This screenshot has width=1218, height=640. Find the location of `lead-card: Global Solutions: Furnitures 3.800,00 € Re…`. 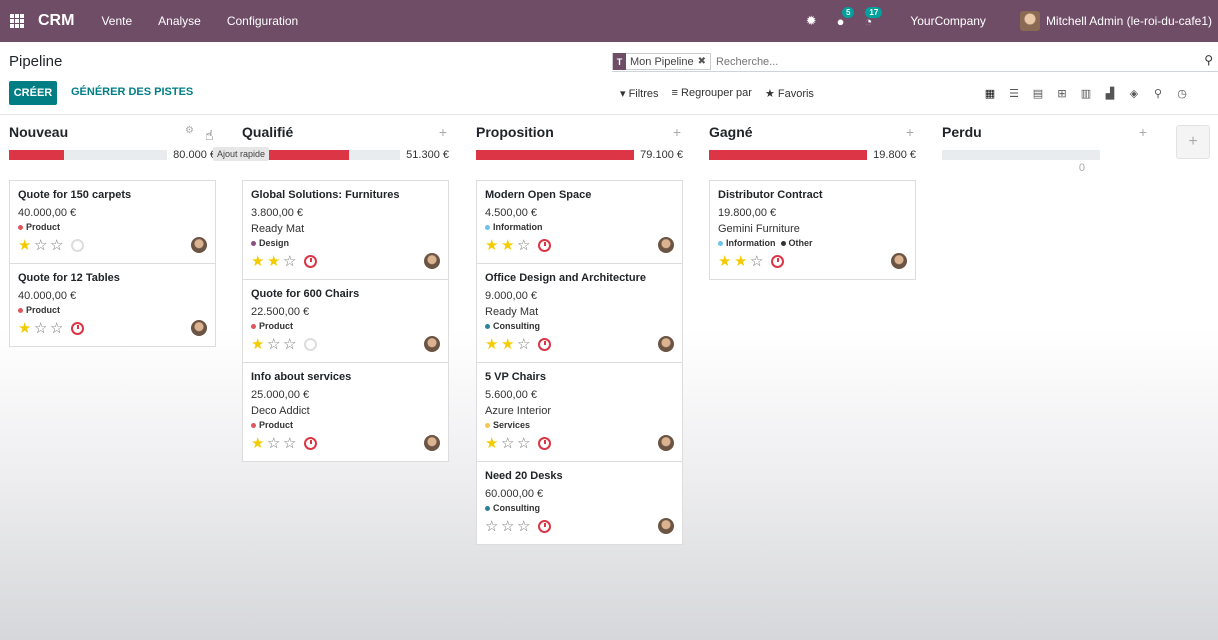

lead-card: Global Solutions: Furnitures 3.800,00 € Re… is located at coordinates (345, 230).